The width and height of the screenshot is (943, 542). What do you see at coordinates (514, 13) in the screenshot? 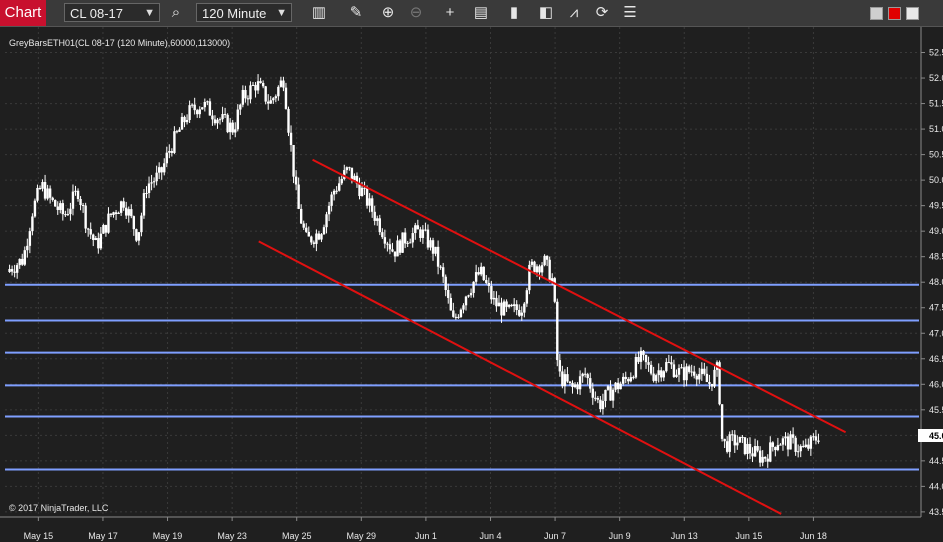
I see `bar-type-icon: ▮` at bounding box center [514, 13].